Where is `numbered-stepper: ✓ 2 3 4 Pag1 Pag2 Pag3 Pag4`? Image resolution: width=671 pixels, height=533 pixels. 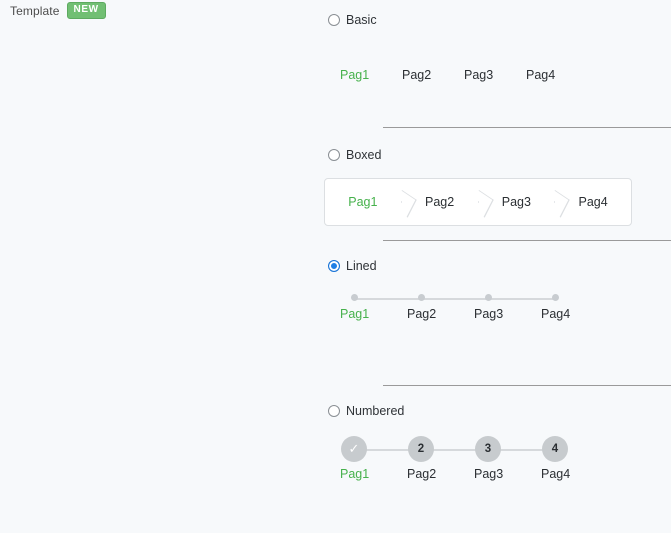
numbered-stepper: ✓ 2 3 4 Pag1 Pag2 Pag3 Pag4 is located at coordinates (485, 458).